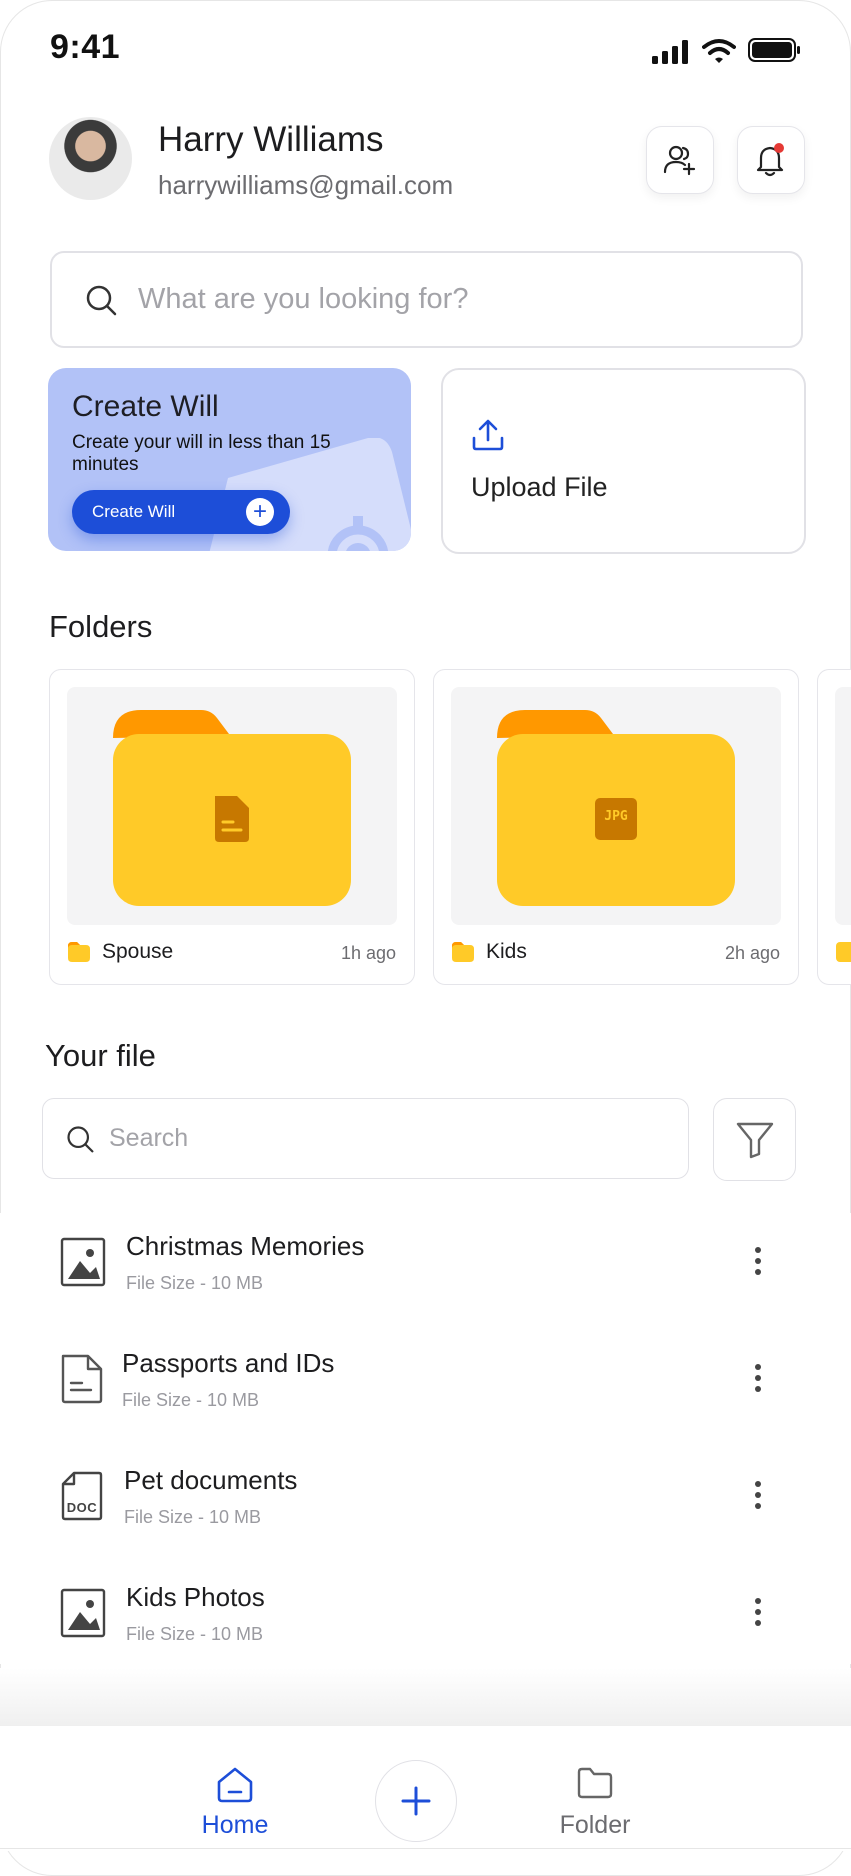  Describe the element at coordinates (368, 953) in the screenshot. I see `folder-time: 1h ago` at that location.